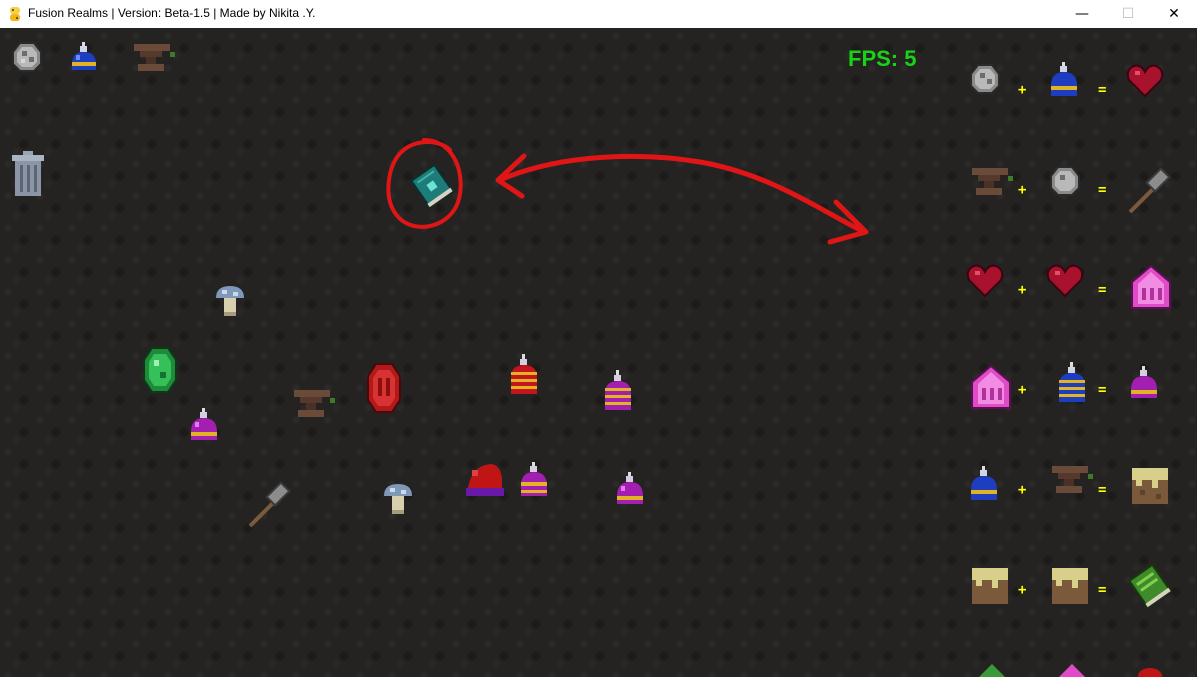 This screenshot has height=677, width=1197. Describe the element at coordinates (984, 483) in the screenshot. I see `recipe-5-blue-potion-icon` at that location.